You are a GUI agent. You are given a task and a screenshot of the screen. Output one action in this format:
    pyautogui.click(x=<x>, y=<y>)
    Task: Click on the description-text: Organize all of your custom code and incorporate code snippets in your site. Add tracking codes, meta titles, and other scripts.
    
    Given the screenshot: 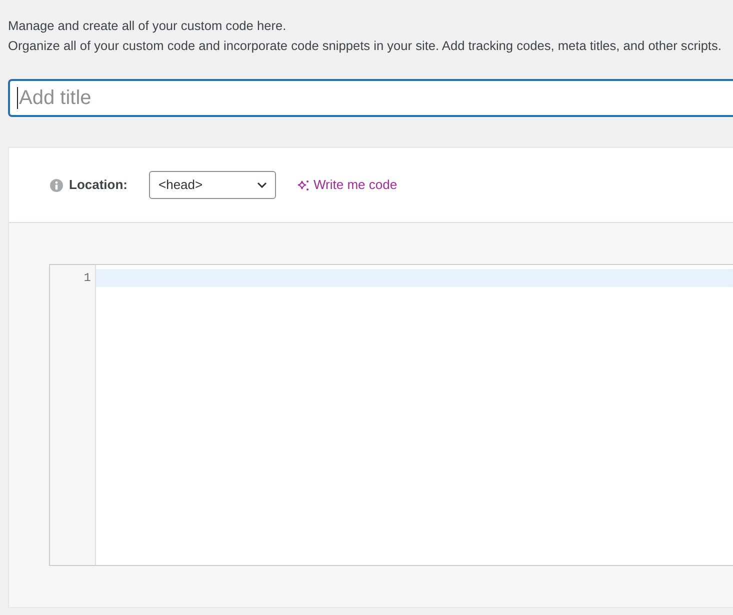 What is the action you would take?
    pyautogui.click(x=365, y=46)
    